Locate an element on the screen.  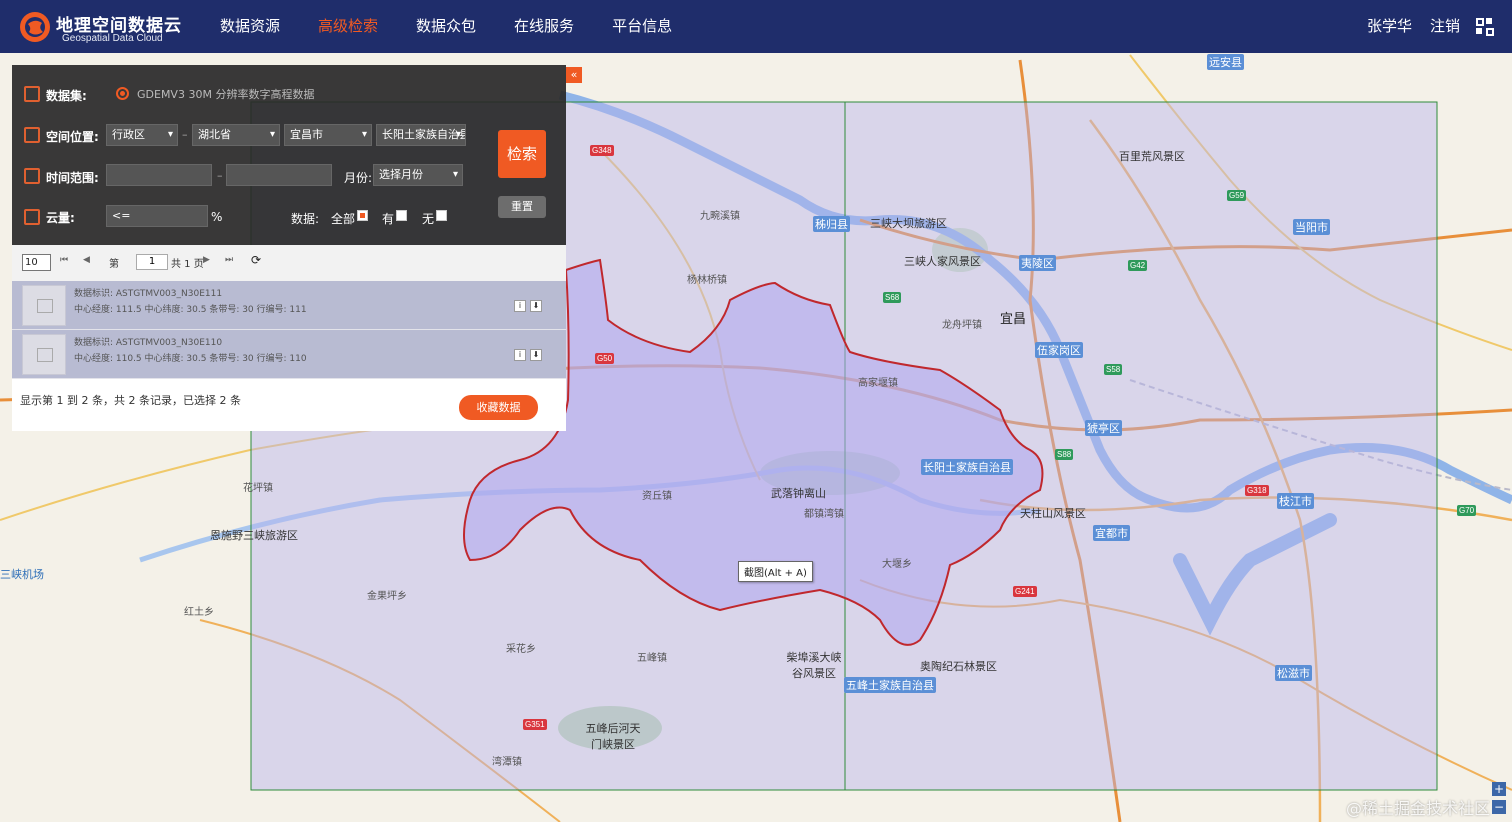
highway-shield-s68: S68 is located at coordinates (892, 297).